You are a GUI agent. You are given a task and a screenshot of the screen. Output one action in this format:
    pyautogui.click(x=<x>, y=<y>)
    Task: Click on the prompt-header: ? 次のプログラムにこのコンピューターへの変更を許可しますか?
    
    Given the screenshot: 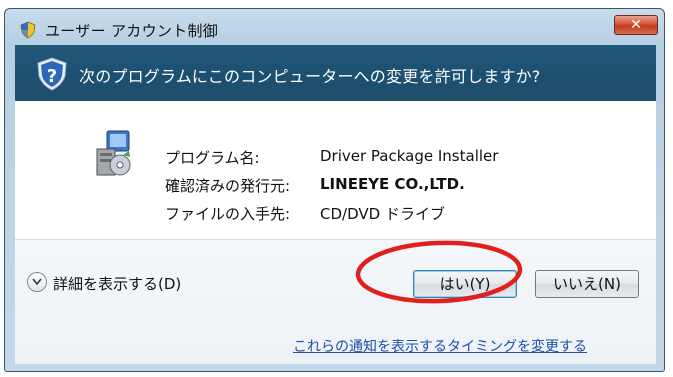 What is the action you would take?
    pyautogui.click(x=335, y=73)
    